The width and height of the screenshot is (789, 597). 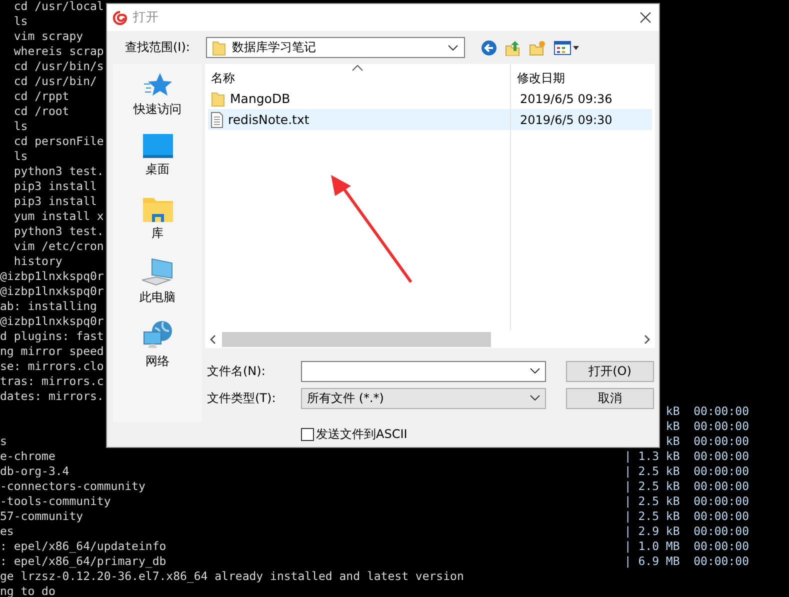 What do you see at coordinates (158, 233) in the screenshot?
I see `place-label: 库` at bounding box center [158, 233].